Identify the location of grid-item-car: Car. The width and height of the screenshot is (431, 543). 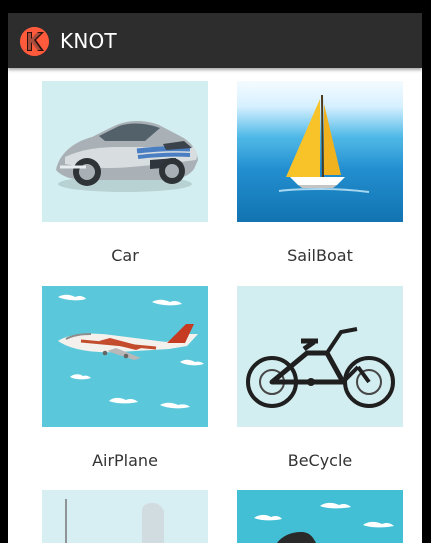
(125, 181).